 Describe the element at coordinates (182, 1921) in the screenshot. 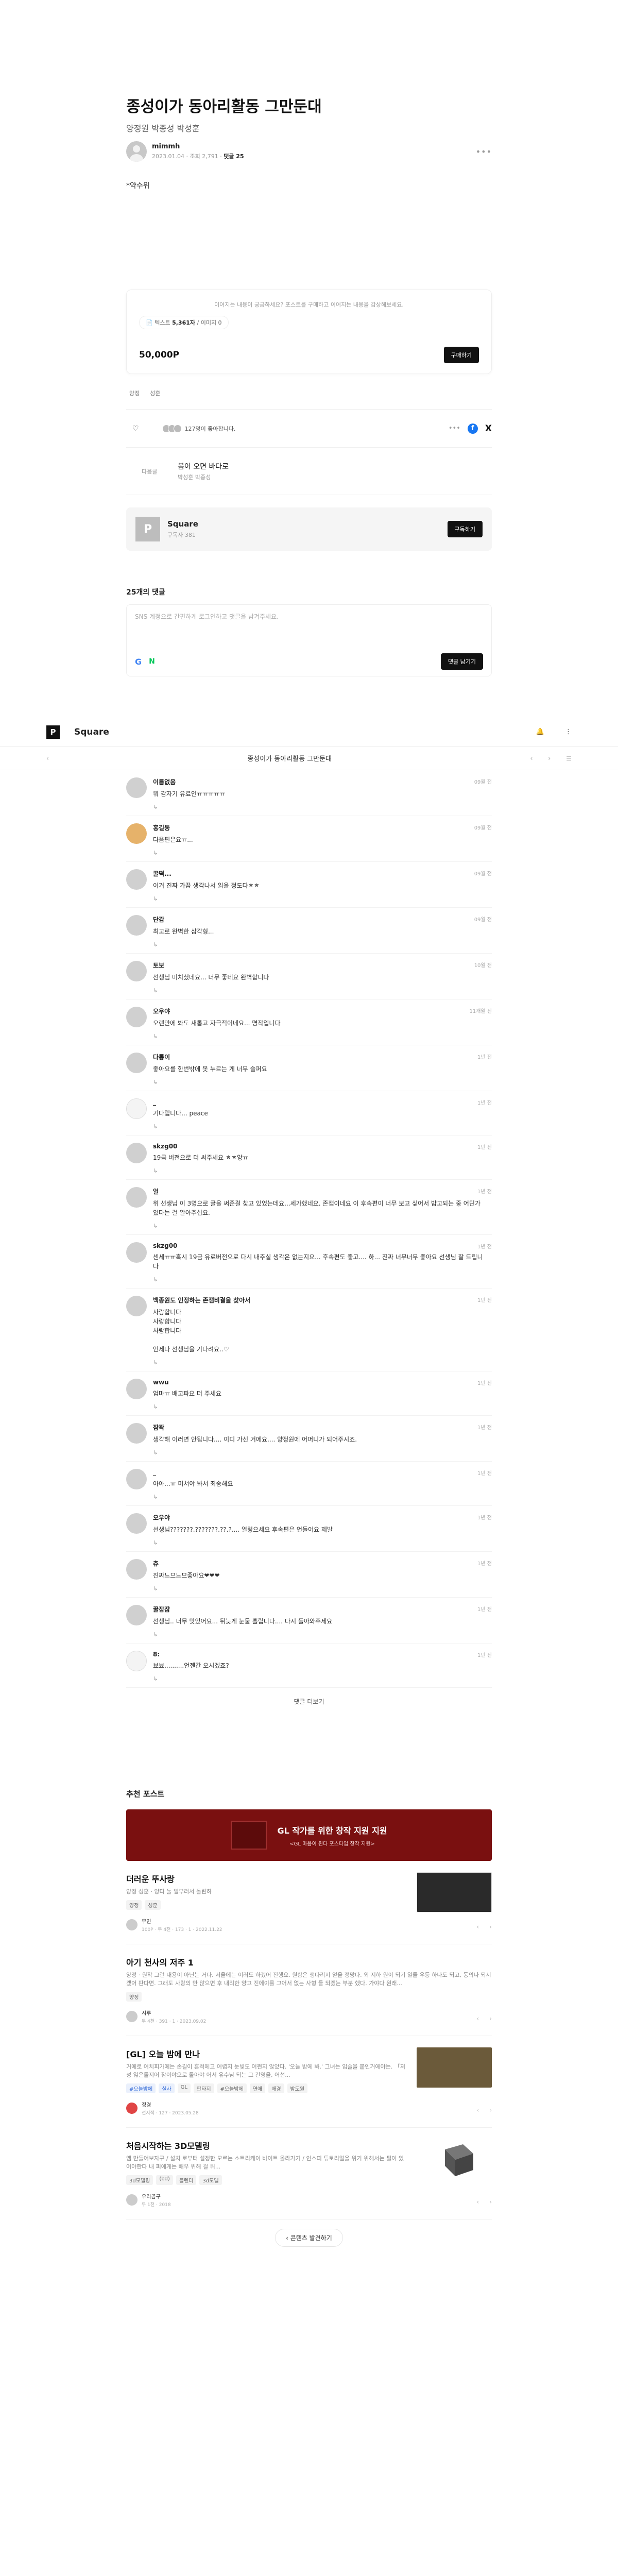

I see `rec-author-name: 무민` at that location.